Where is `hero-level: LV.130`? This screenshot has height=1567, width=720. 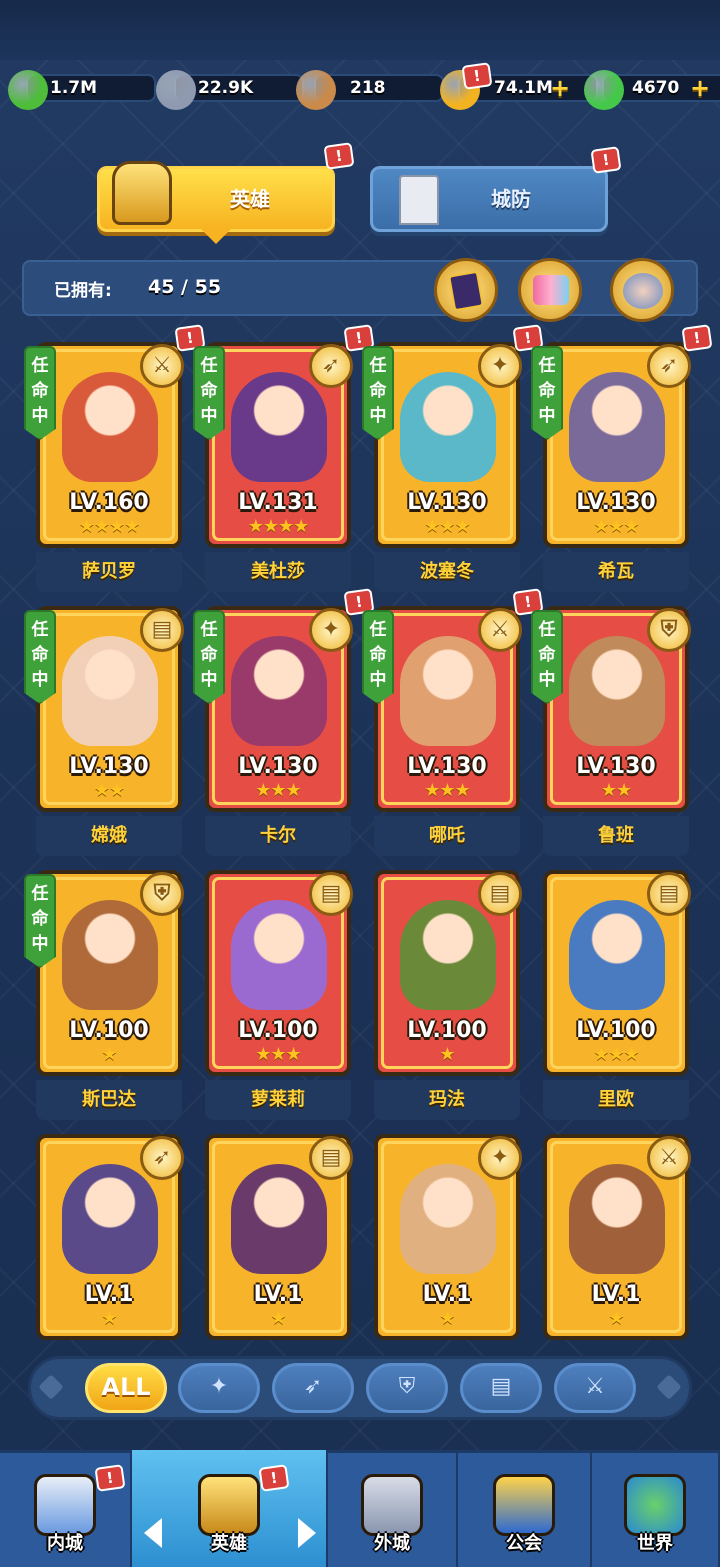 hero-level: LV.130 is located at coordinates (616, 502).